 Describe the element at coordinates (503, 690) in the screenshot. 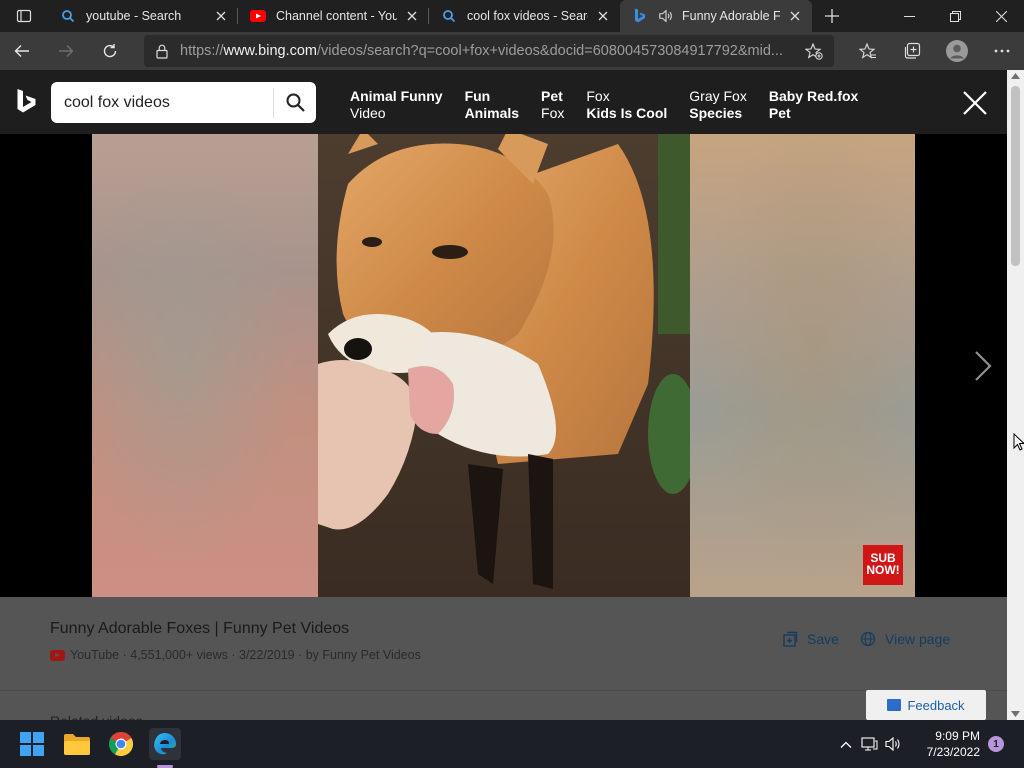

I see `divider` at that location.